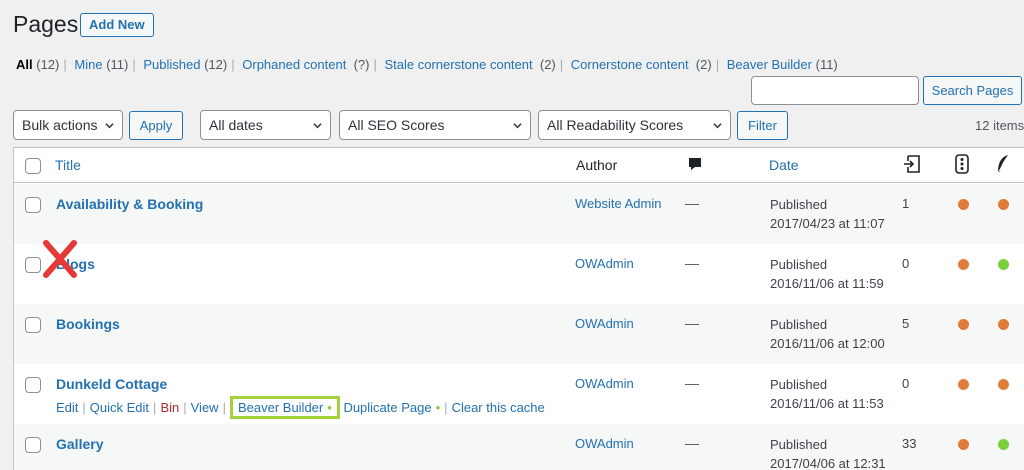 The height and width of the screenshot is (470, 1024). What do you see at coordinates (88, 324) in the screenshot?
I see `page-title-link: Bookings` at bounding box center [88, 324].